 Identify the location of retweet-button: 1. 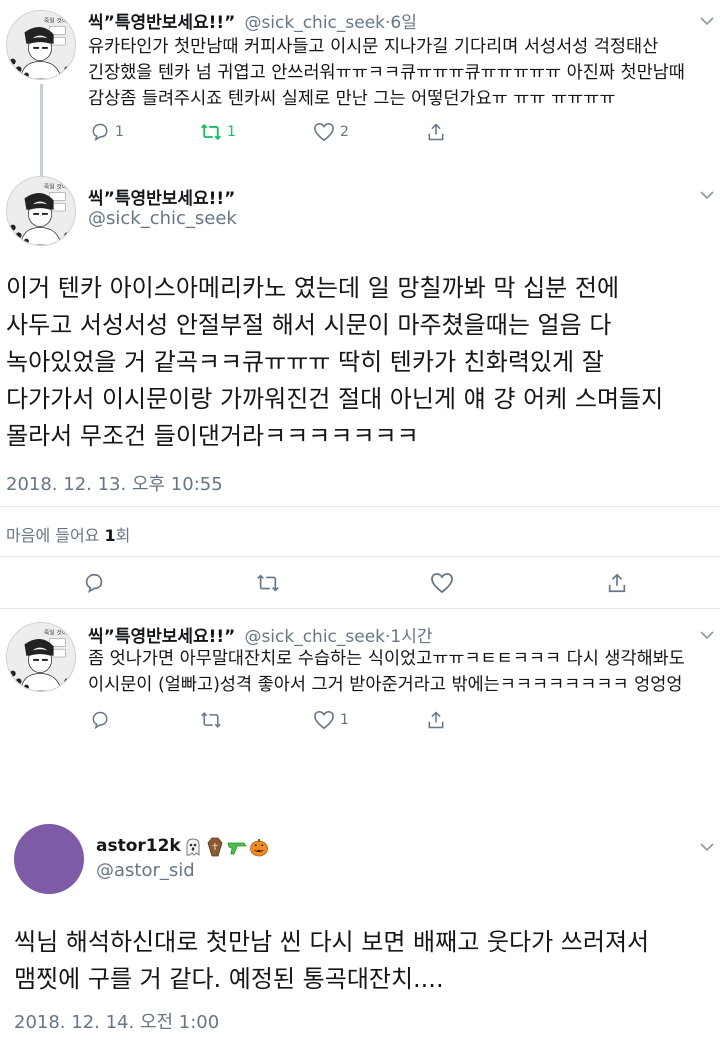
(218, 132).